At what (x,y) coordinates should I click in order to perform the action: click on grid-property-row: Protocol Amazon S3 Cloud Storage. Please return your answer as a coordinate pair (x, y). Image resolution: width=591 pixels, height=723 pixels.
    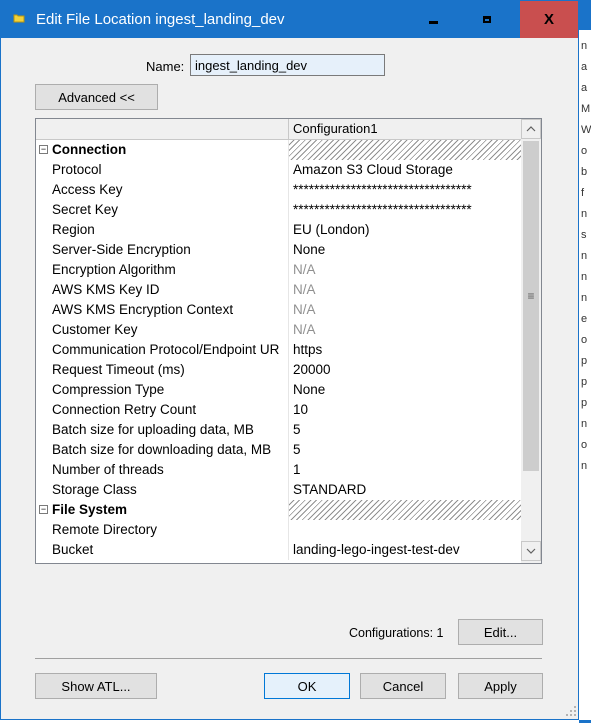
    Looking at the image, I should click on (278, 170).